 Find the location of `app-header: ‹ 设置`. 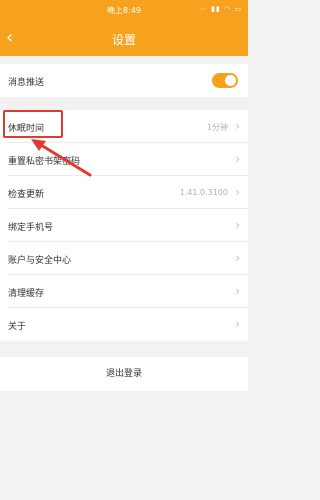

app-header: ‹ 设置 is located at coordinates (124, 39).